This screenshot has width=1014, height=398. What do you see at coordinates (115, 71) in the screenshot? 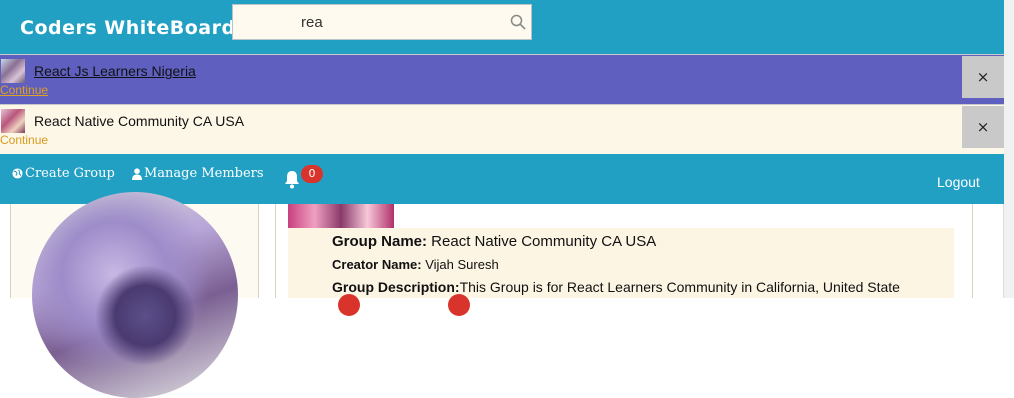
I see `search-result-name: React Js Learners Nigeria` at bounding box center [115, 71].